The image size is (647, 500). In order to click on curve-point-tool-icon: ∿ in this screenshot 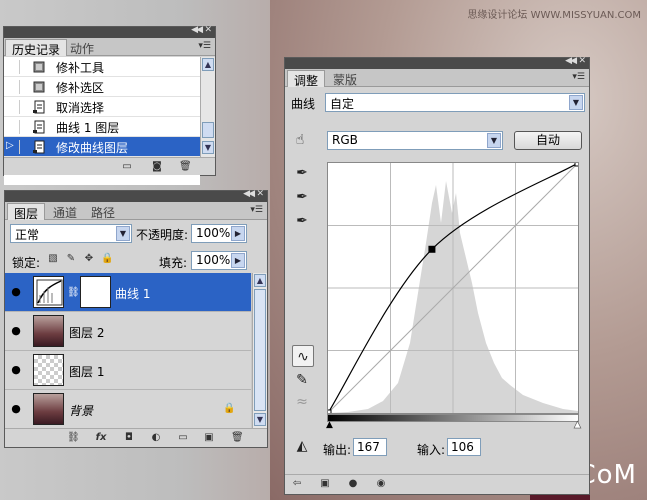, I will do `click(303, 356)`.